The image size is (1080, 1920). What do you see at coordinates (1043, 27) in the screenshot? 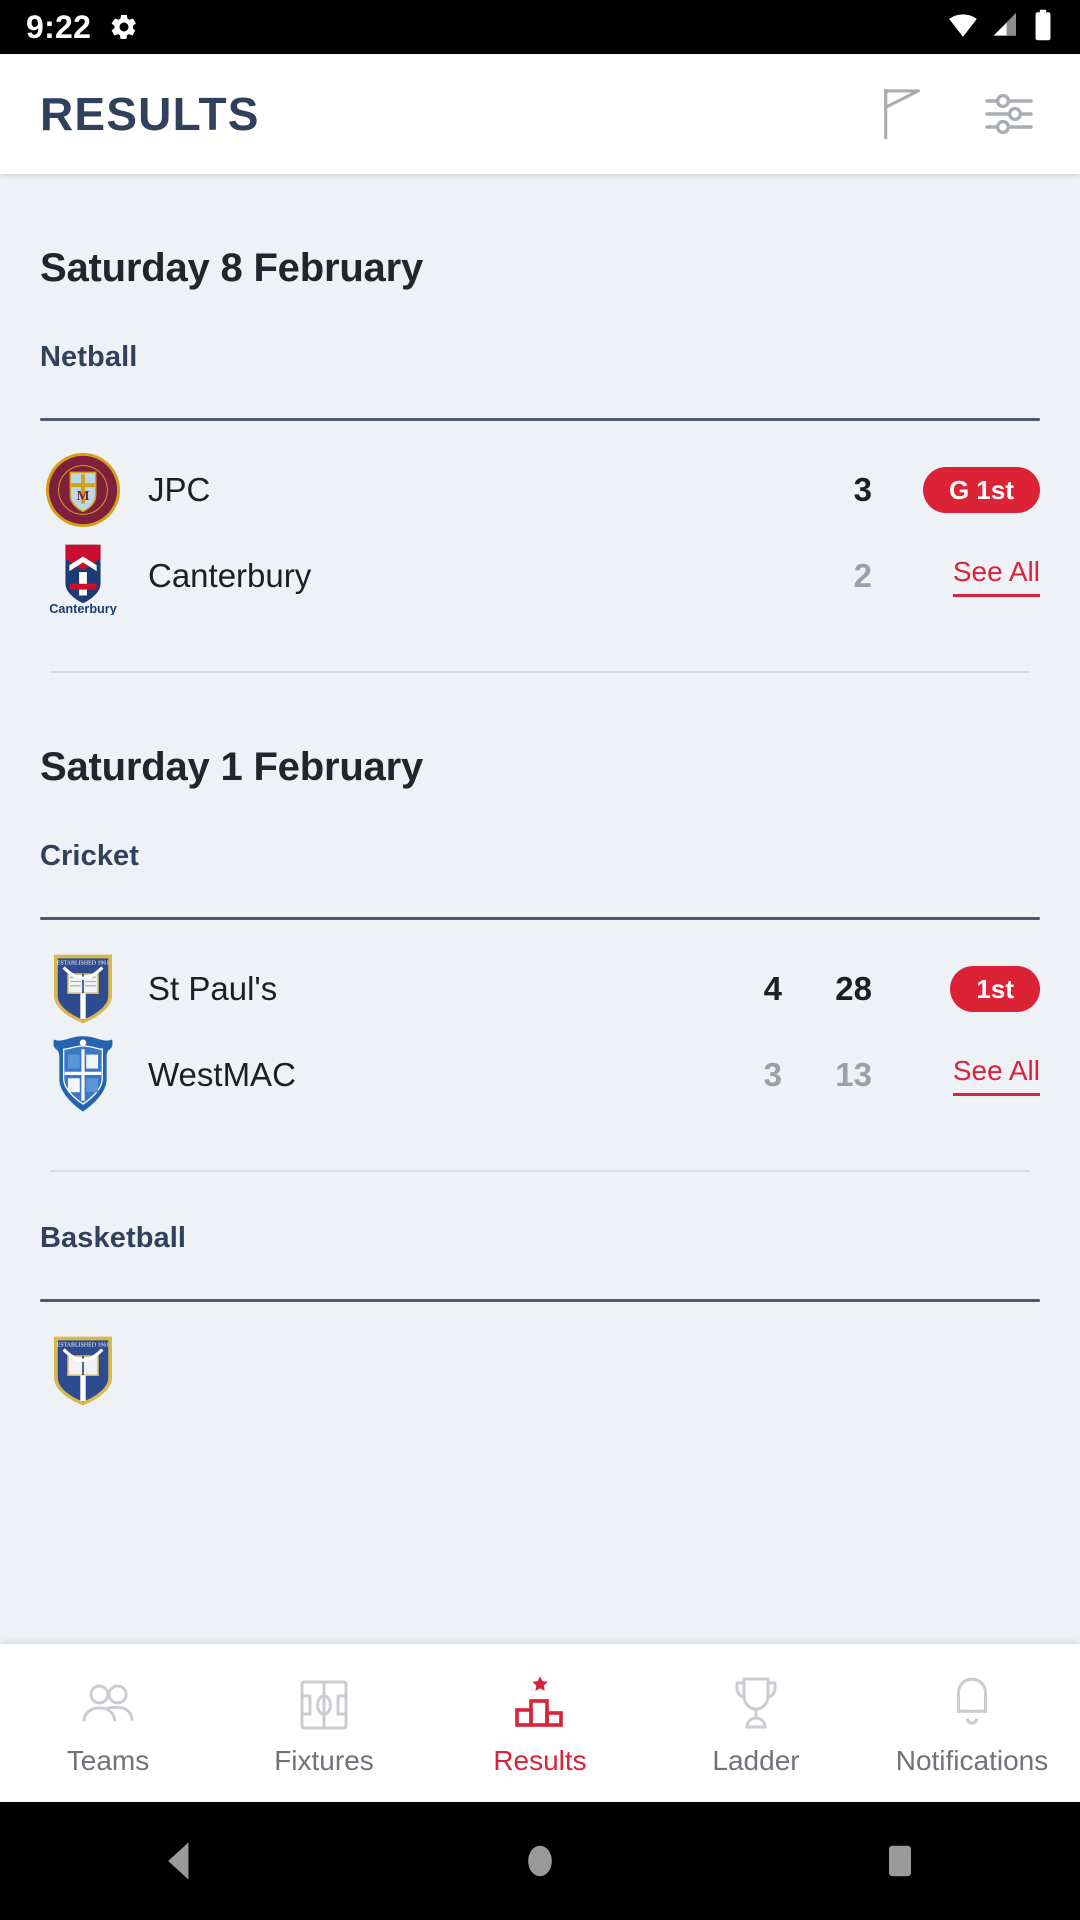
I see `battery-icon` at bounding box center [1043, 27].